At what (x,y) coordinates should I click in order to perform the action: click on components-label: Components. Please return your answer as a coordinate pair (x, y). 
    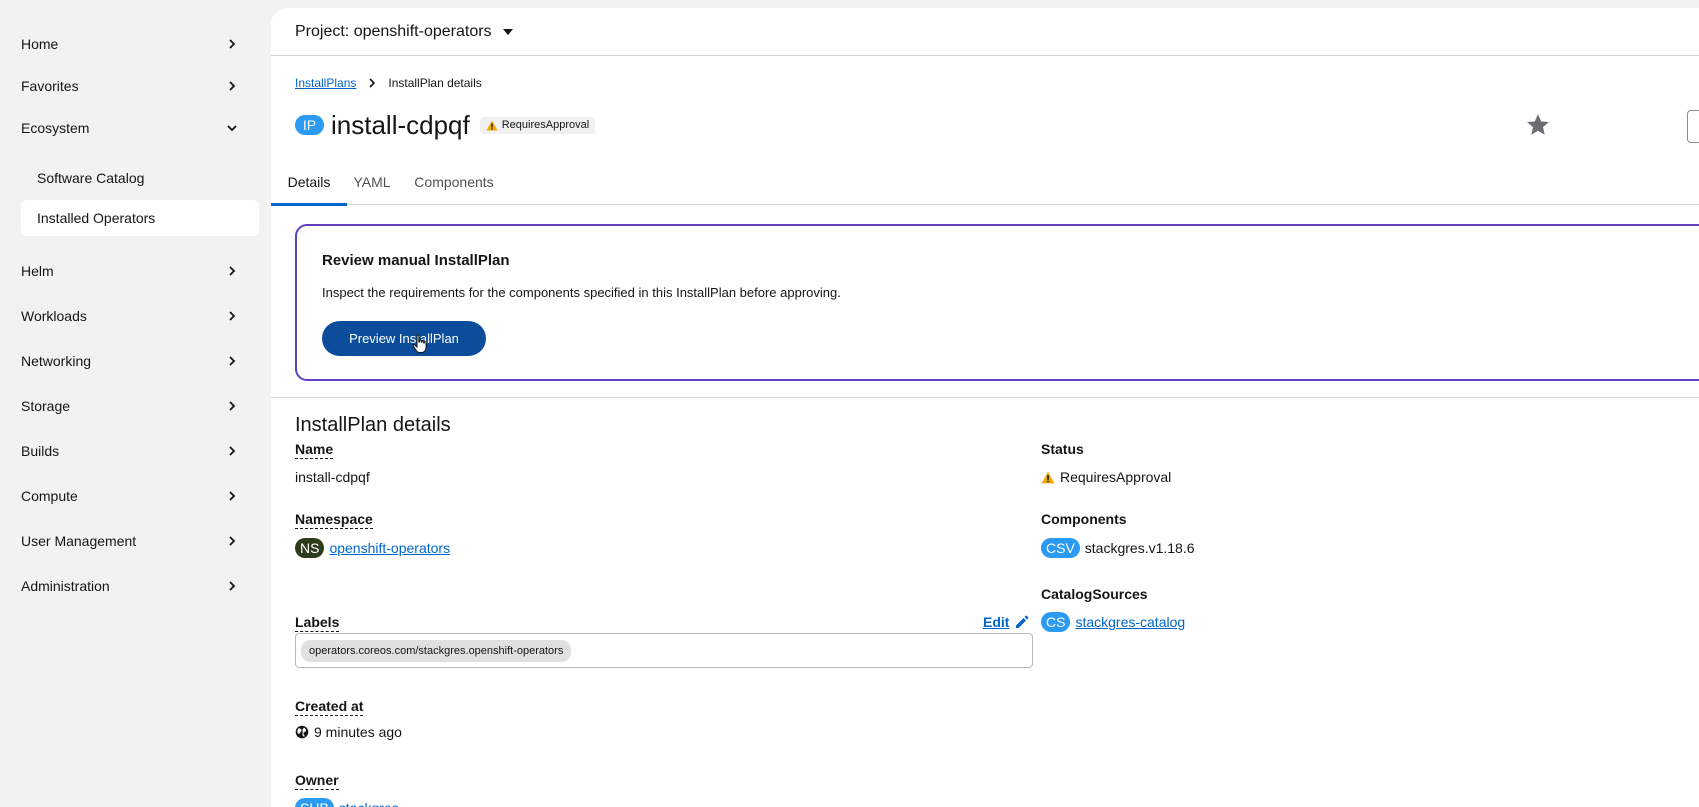
    Looking at the image, I should click on (1084, 519).